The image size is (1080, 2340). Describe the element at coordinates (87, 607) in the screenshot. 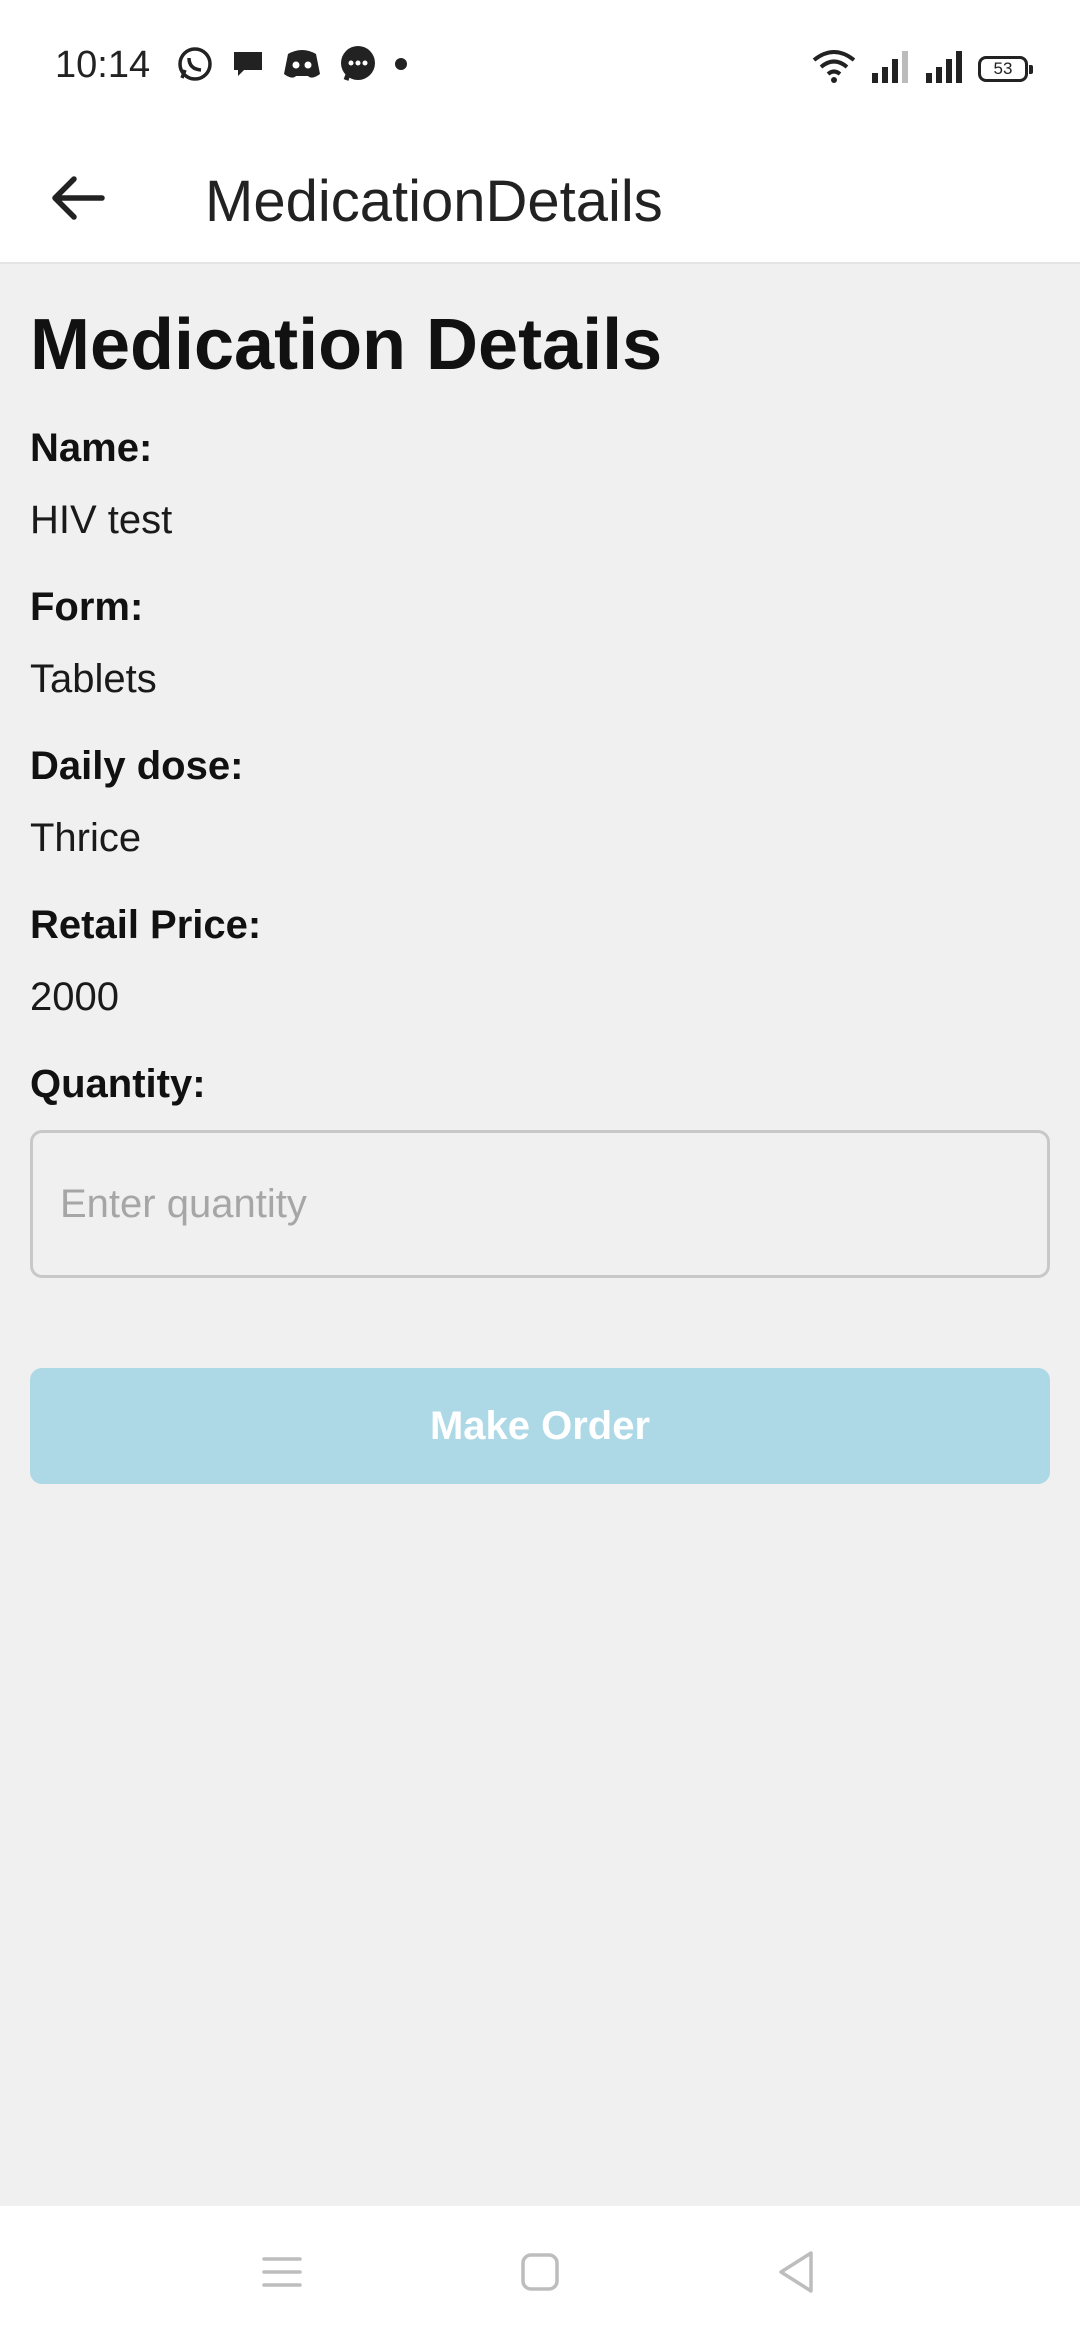

I see `form-label: Form:` at that location.